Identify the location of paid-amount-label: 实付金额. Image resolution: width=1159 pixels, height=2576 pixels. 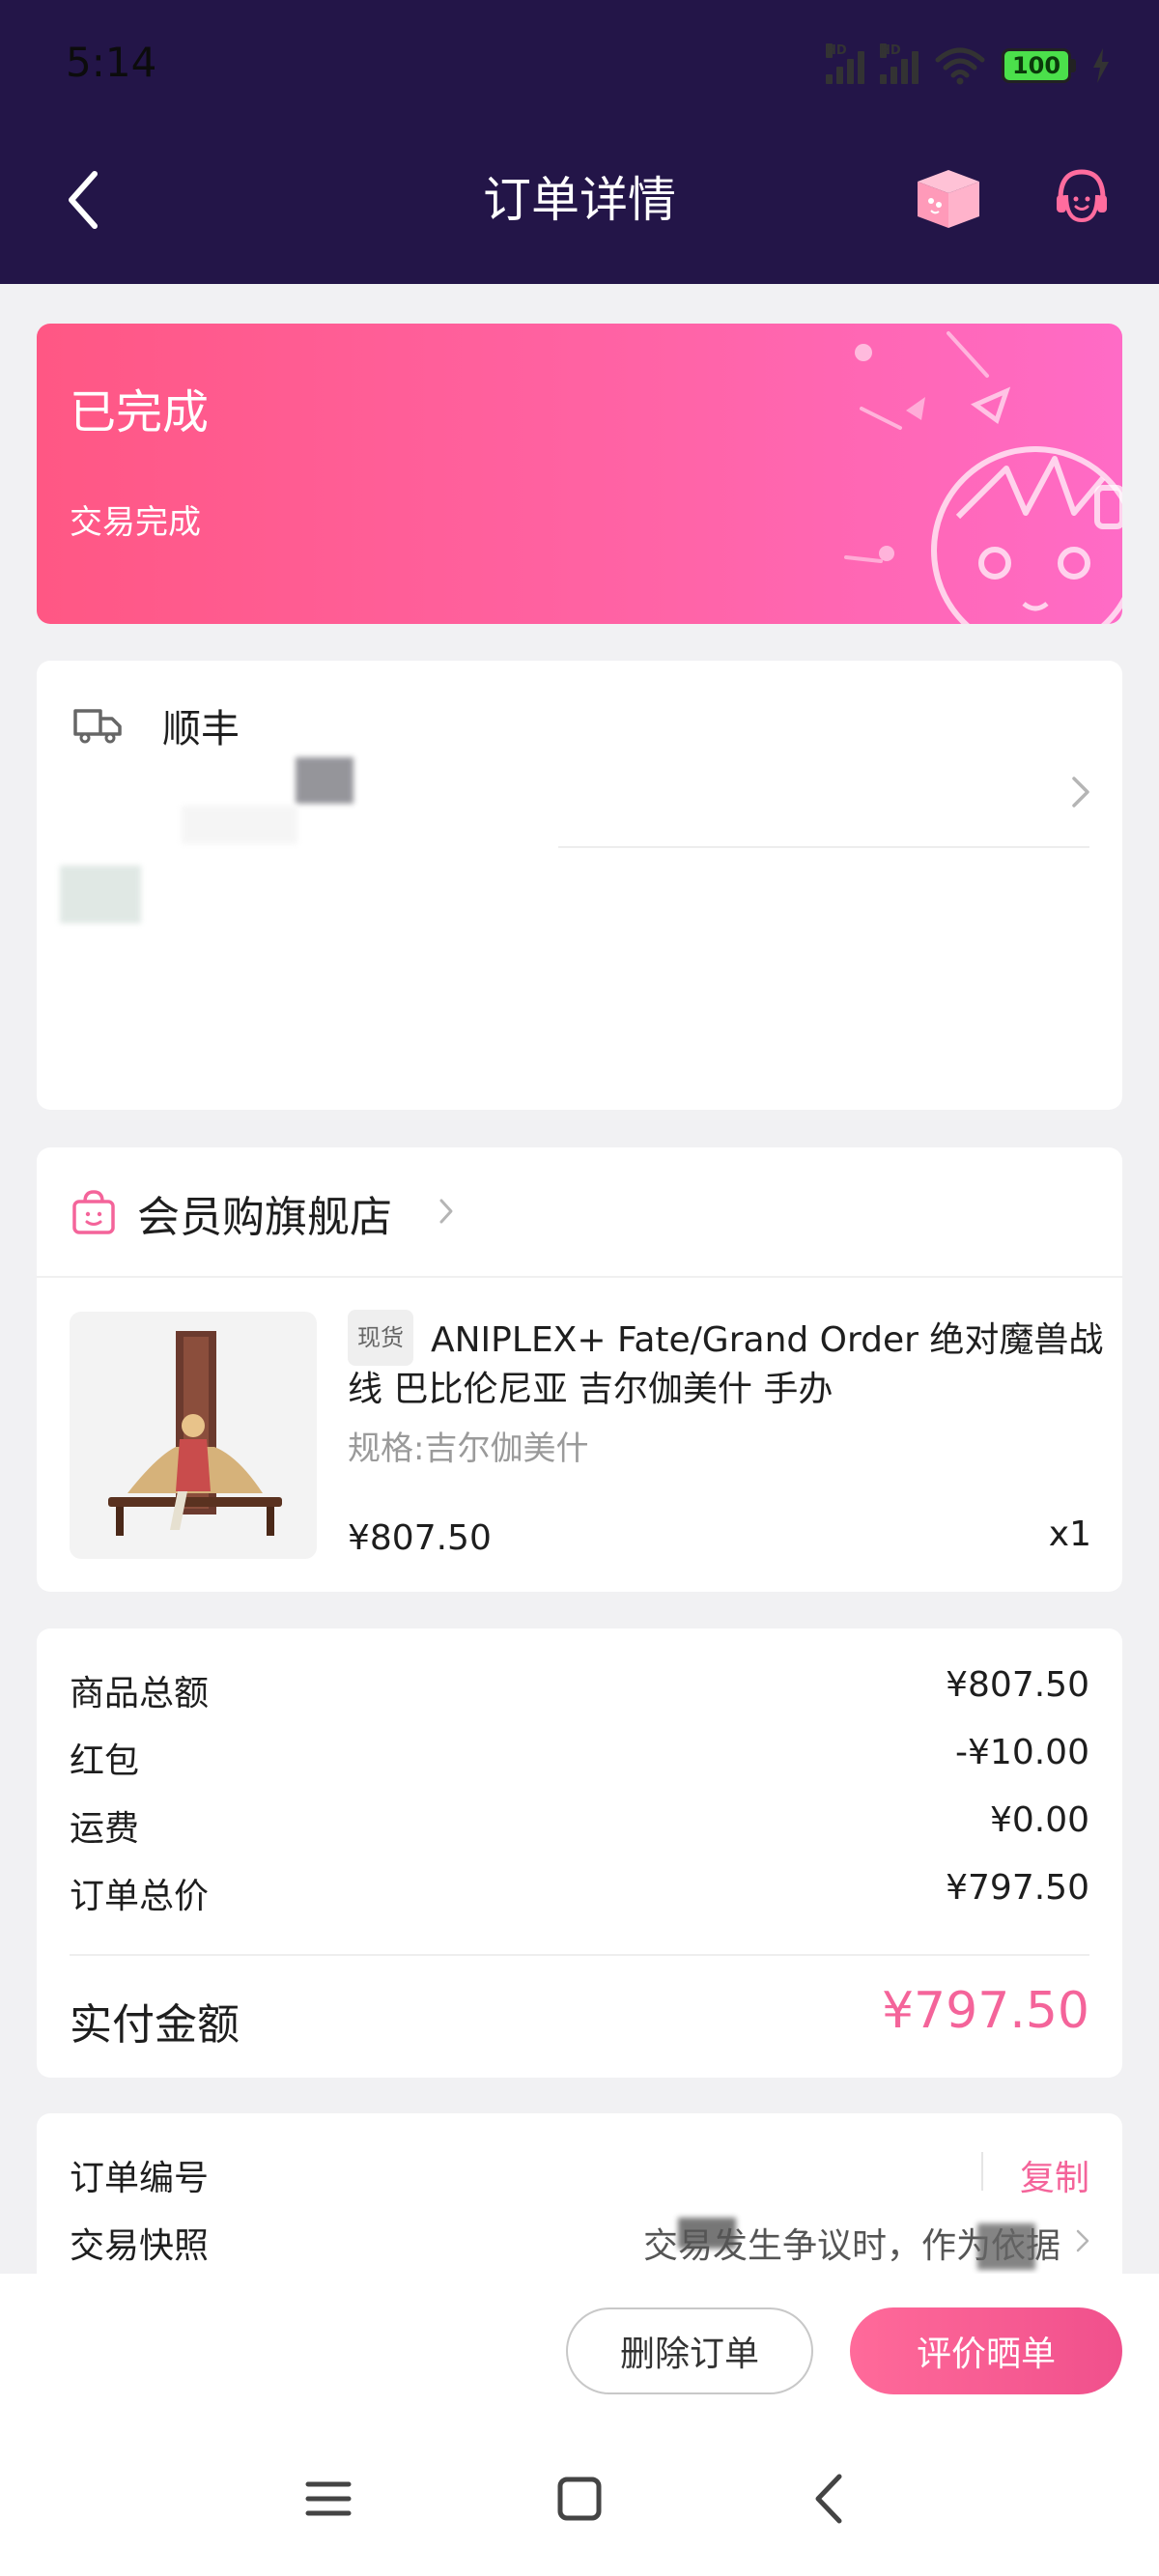
(155, 2025).